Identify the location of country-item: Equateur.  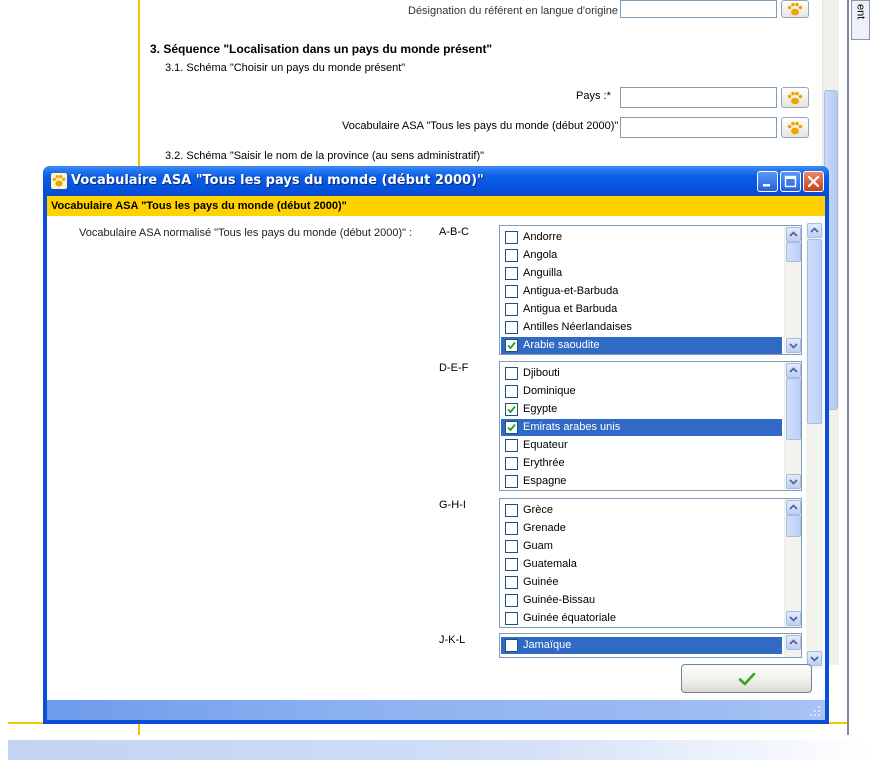
(641, 445).